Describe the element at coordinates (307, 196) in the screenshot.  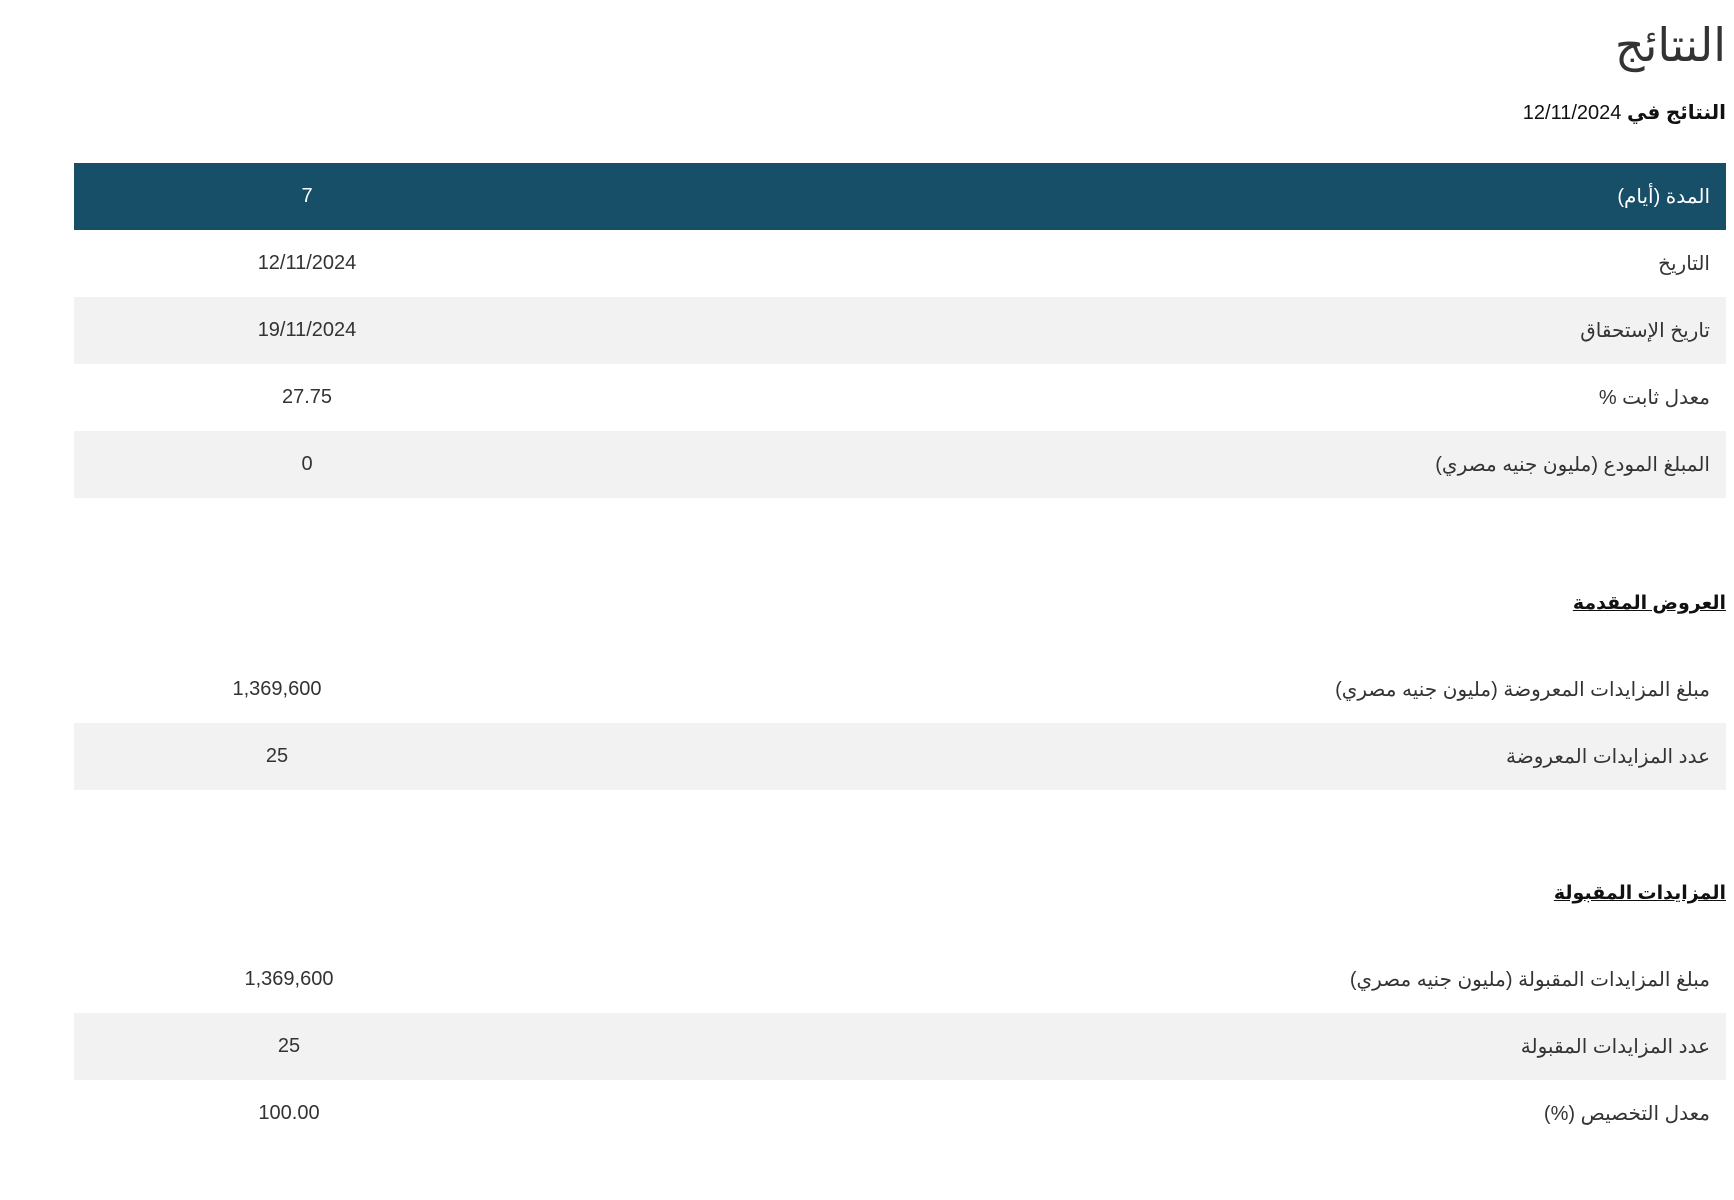
I see `duration-value: 7` at that location.